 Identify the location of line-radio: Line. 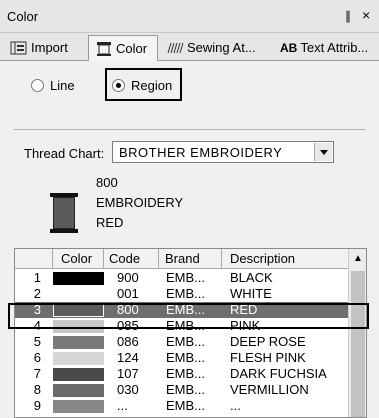
(53, 85).